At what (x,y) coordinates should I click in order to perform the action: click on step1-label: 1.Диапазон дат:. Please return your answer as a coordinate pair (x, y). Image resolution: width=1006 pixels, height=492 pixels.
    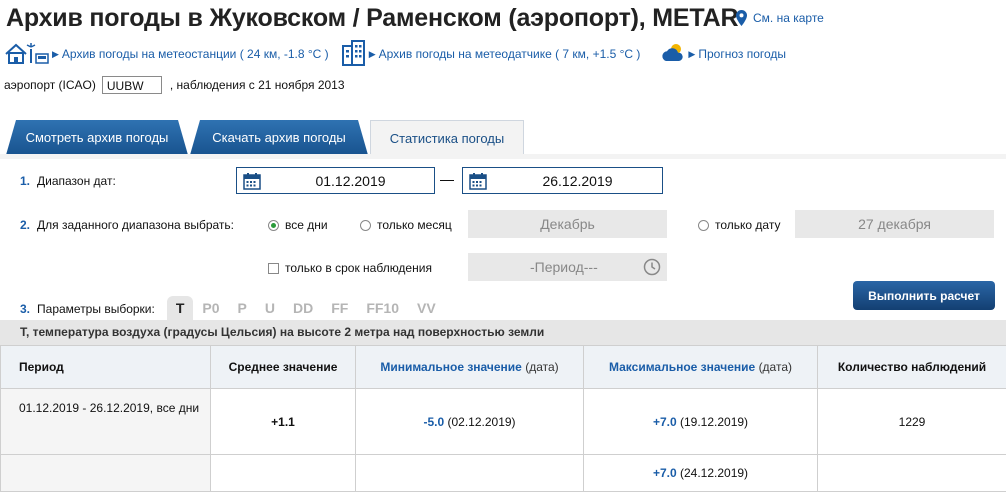
    Looking at the image, I should click on (68, 181).